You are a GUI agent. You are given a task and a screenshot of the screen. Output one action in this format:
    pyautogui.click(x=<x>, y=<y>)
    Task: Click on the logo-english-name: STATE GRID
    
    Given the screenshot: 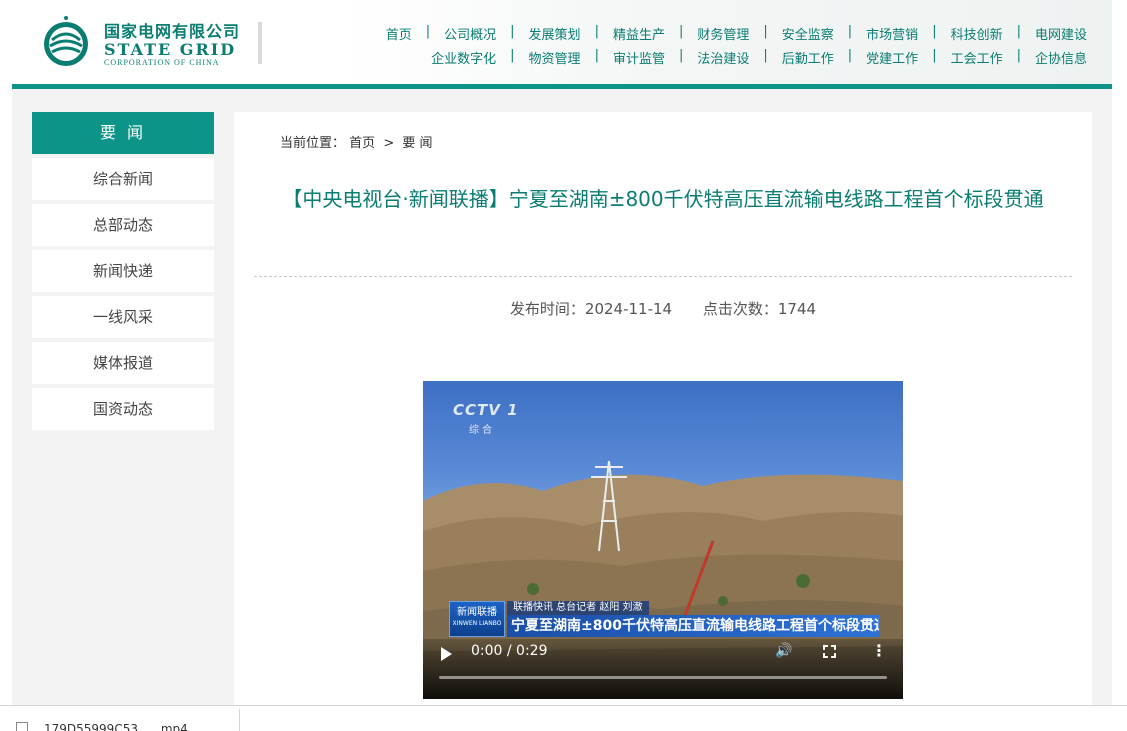 What is the action you would take?
    pyautogui.click(x=170, y=49)
    